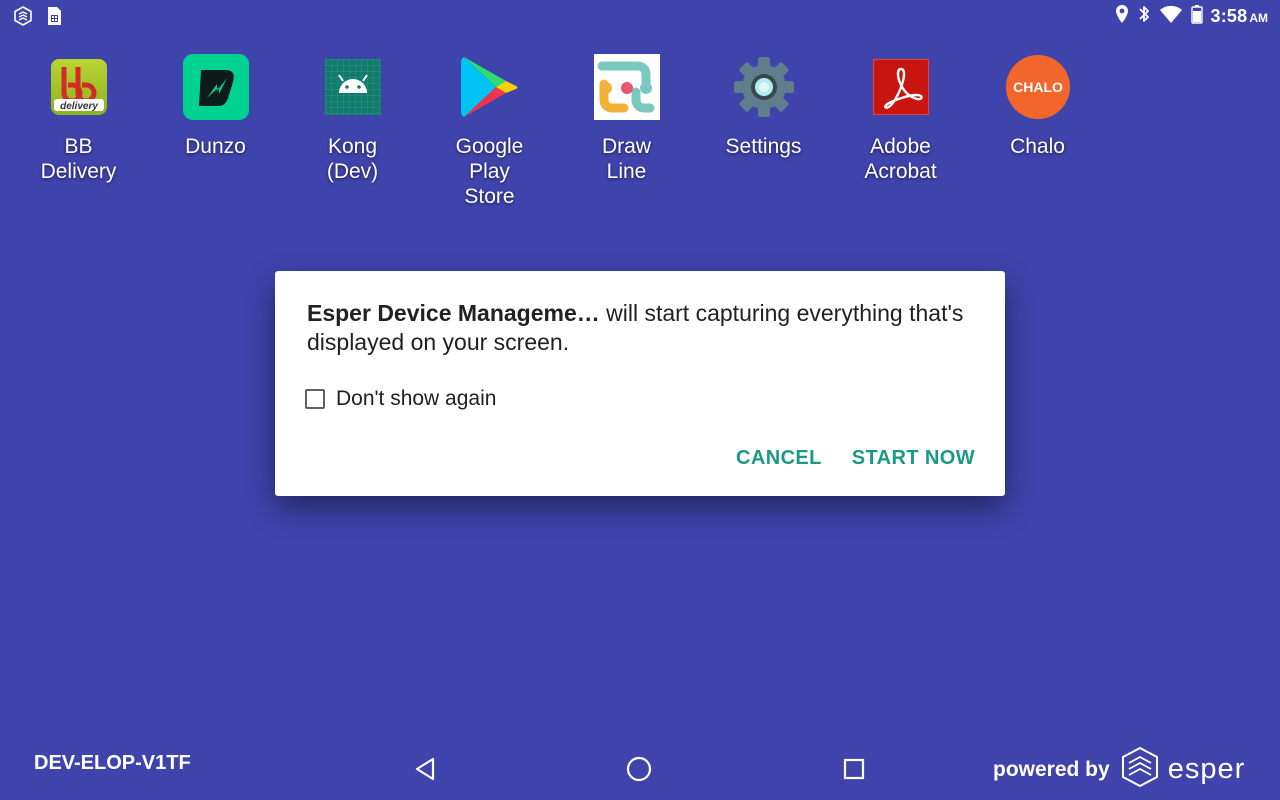  I want to click on app-label: Draw Line, so click(626, 159).